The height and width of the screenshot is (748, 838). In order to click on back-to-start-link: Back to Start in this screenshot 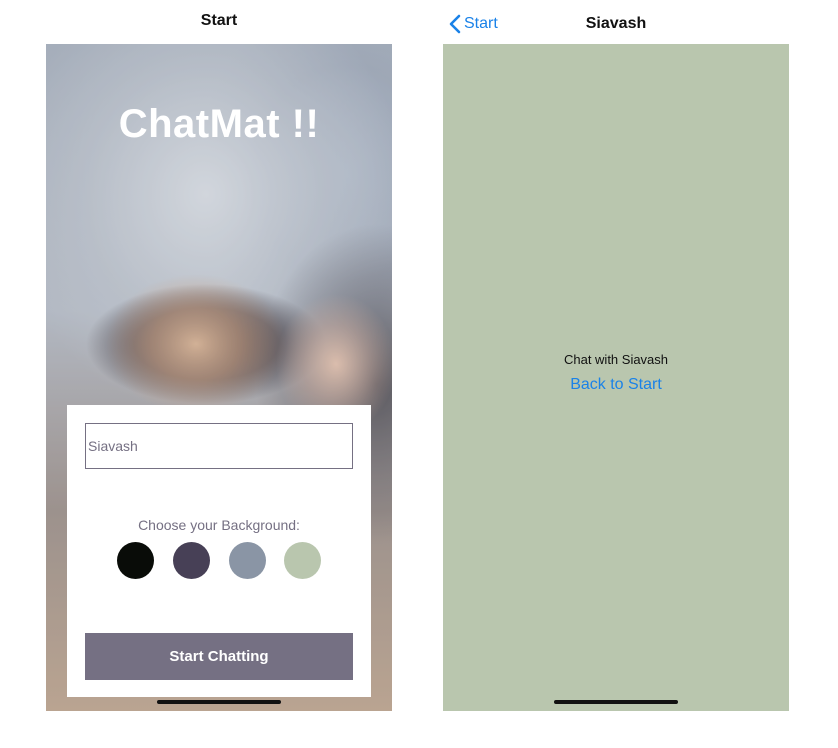, I will do `click(616, 385)`.